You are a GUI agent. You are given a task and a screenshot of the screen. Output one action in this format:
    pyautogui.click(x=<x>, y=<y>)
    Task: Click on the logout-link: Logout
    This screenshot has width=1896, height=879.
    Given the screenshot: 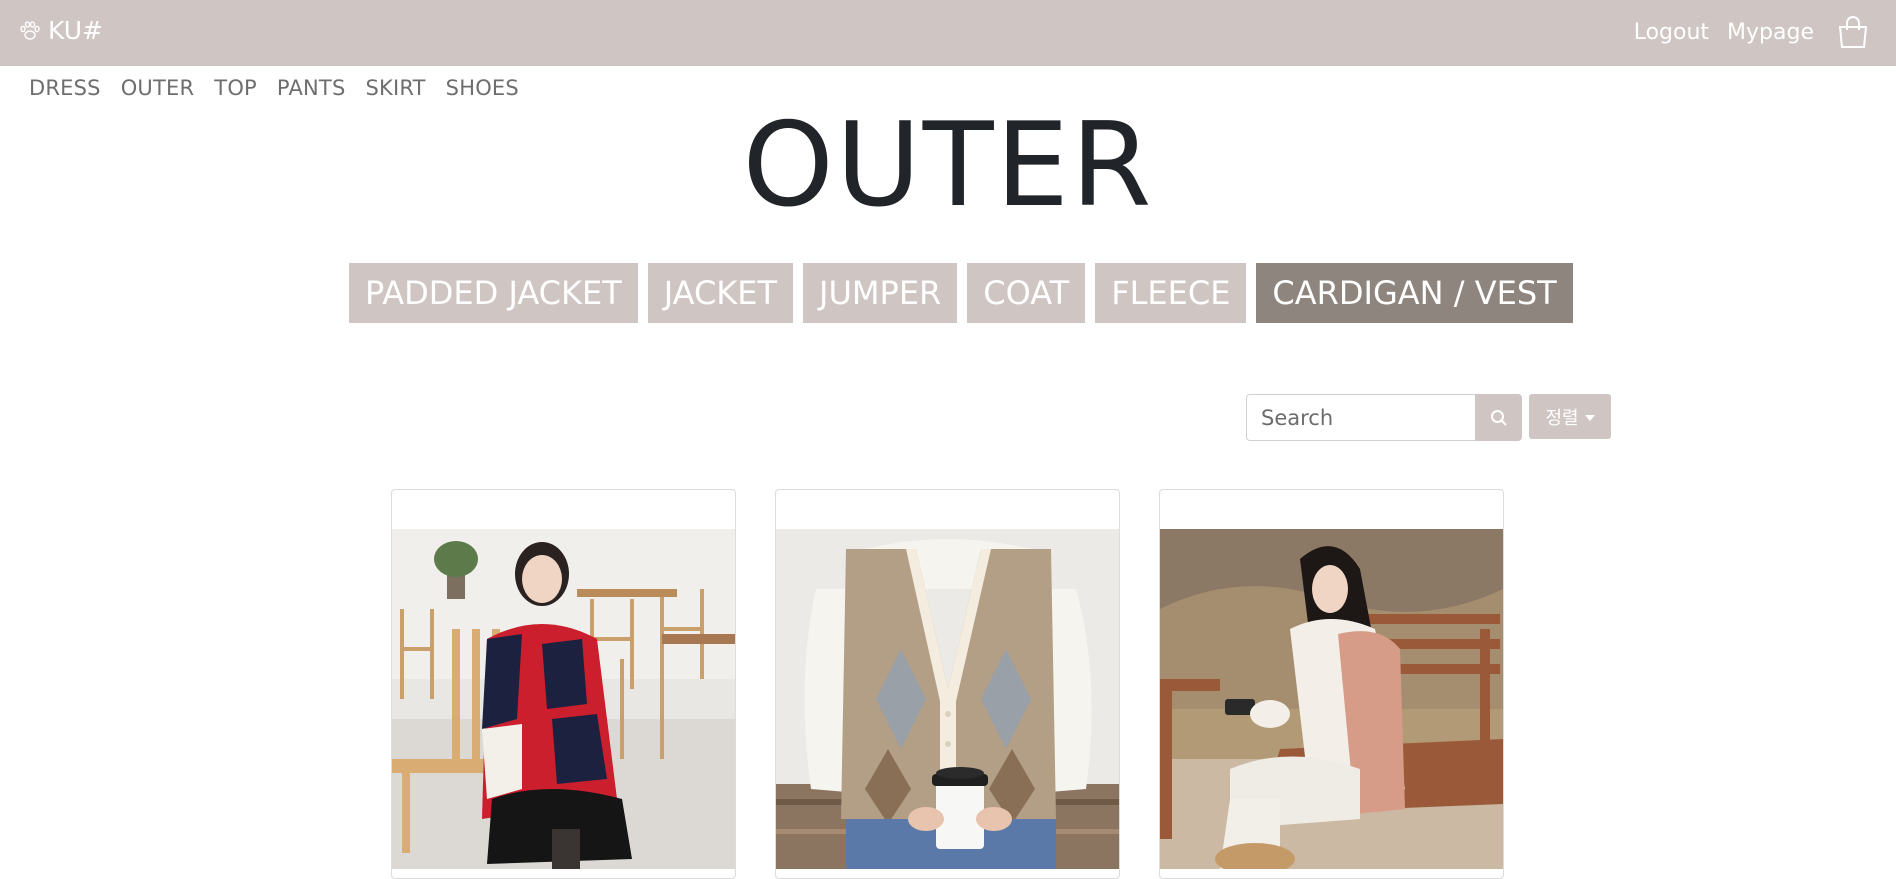 What is the action you would take?
    pyautogui.click(x=1671, y=32)
    